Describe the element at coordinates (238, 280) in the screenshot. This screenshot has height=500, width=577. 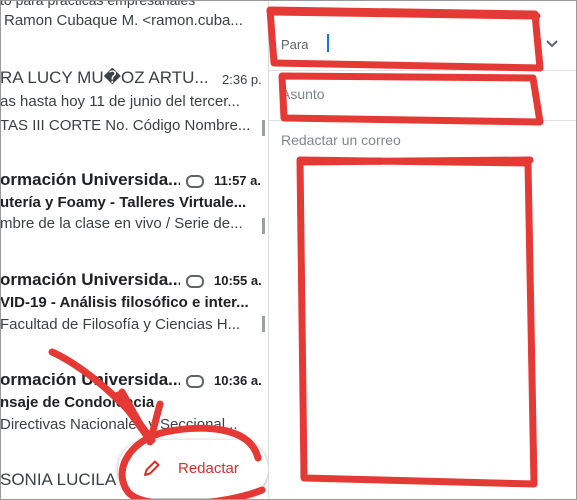
I see `email-time: 10:55 a.` at that location.